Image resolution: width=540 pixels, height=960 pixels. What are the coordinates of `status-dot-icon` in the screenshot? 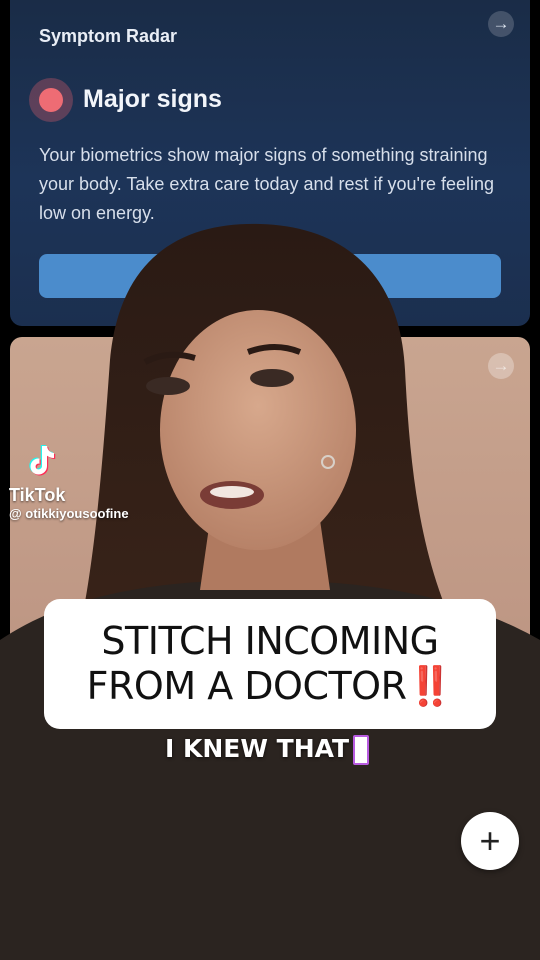 It's located at (51, 100).